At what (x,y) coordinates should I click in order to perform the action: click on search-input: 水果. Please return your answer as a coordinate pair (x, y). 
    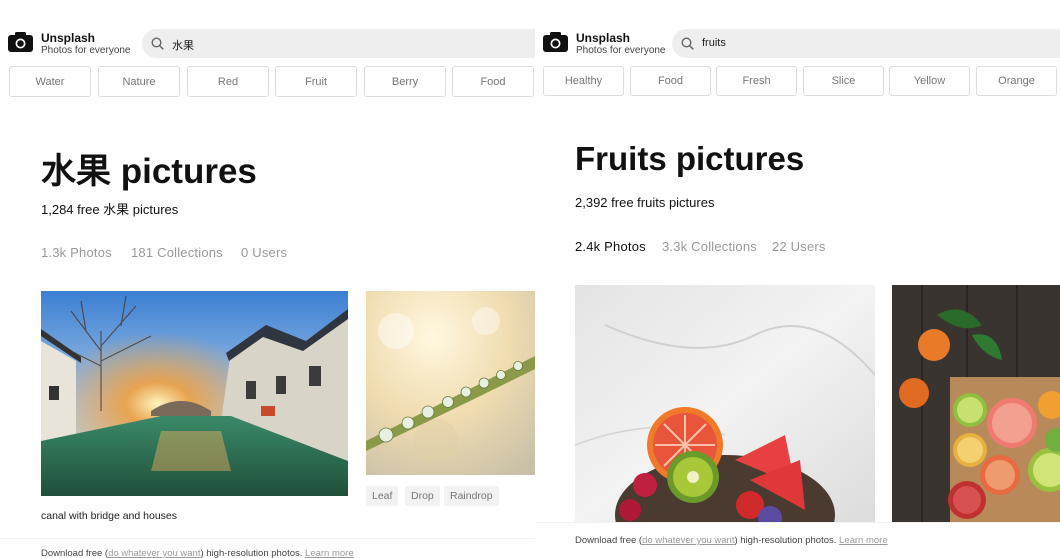
    Looking at the image, I should click on (338, 43).